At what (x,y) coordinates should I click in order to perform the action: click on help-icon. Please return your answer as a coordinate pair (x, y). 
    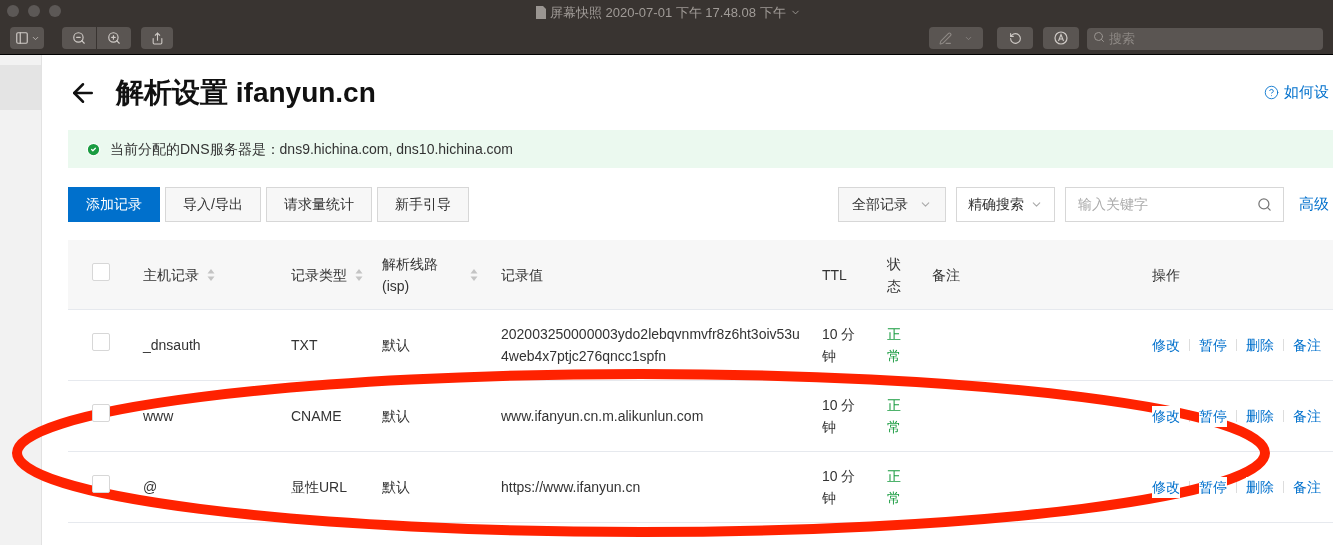
    Looking at the image, I should click on (1271, 92).